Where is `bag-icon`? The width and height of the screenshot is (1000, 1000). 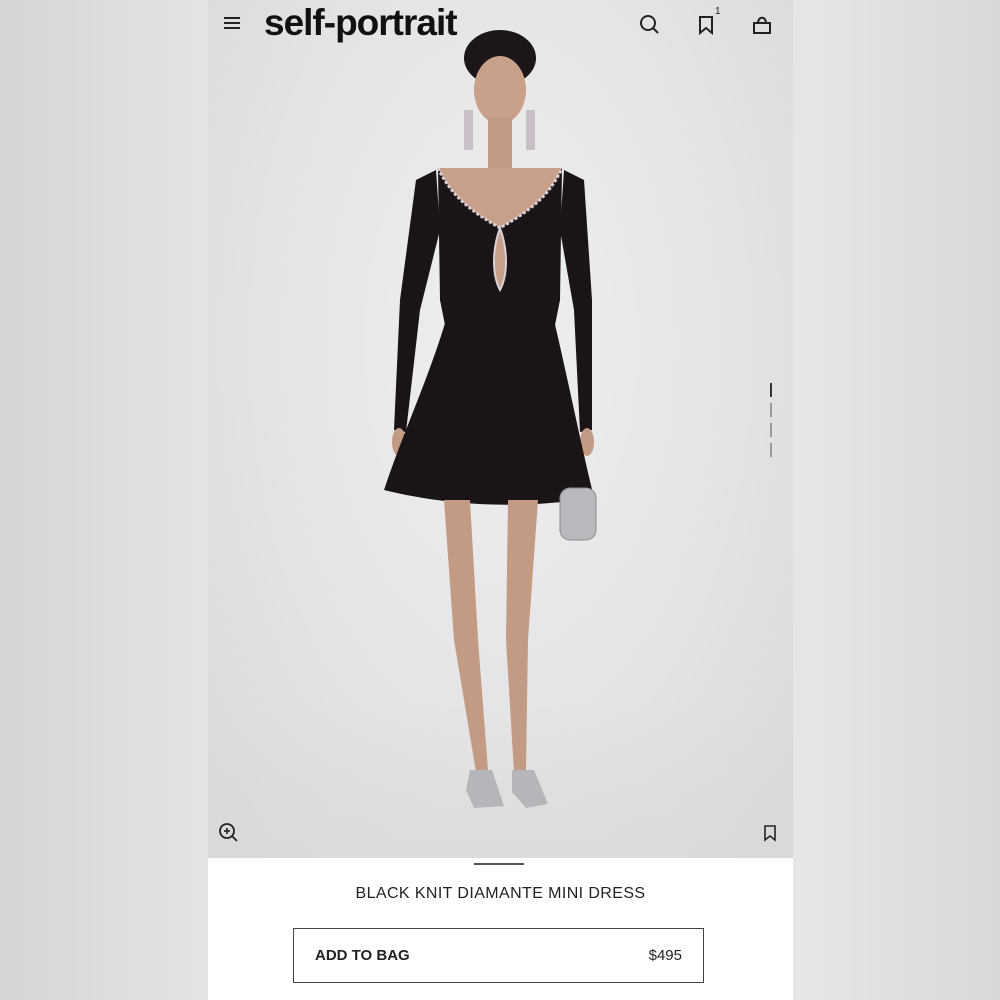 bag-icon is located at coordinates (762, 25).